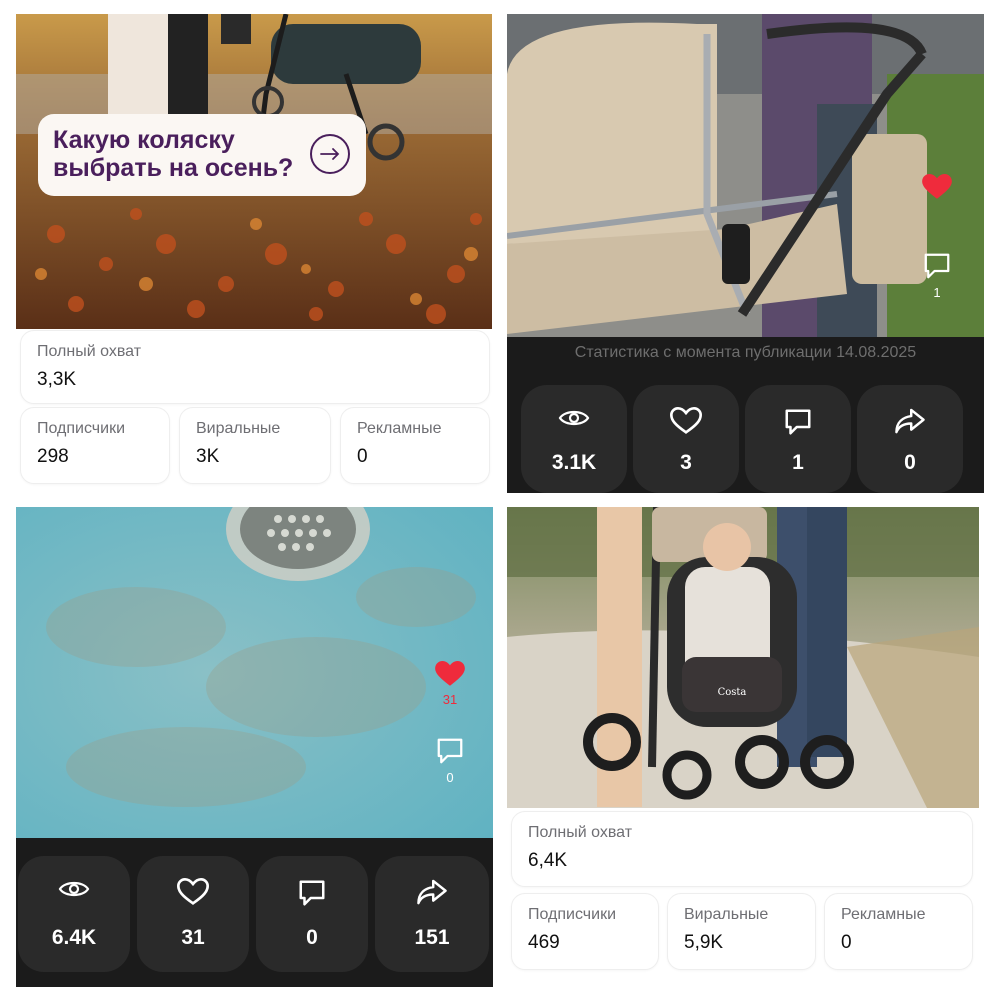 The height and width of the screenshot is (1000, 1000). I want to click on viral-card: Виральные 3K, so click(255, 445).